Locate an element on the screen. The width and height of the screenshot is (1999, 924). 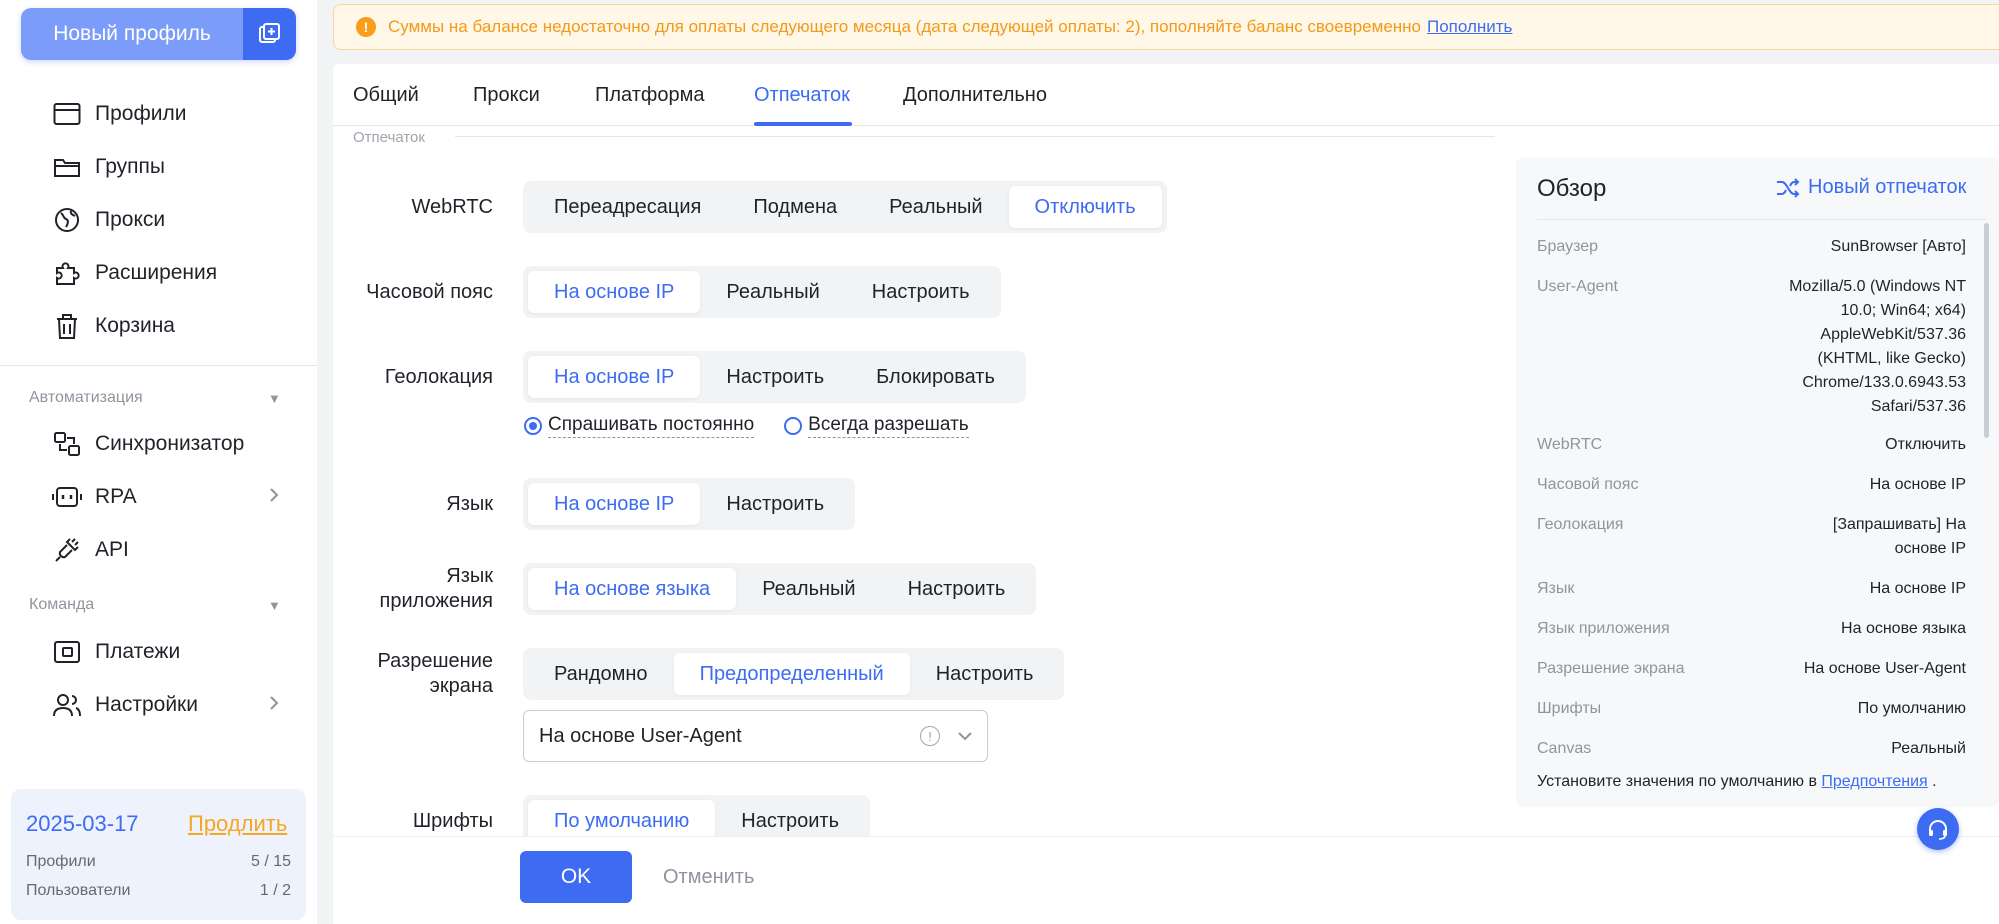
tab-general: Общий is located at coordinates (386, 95).